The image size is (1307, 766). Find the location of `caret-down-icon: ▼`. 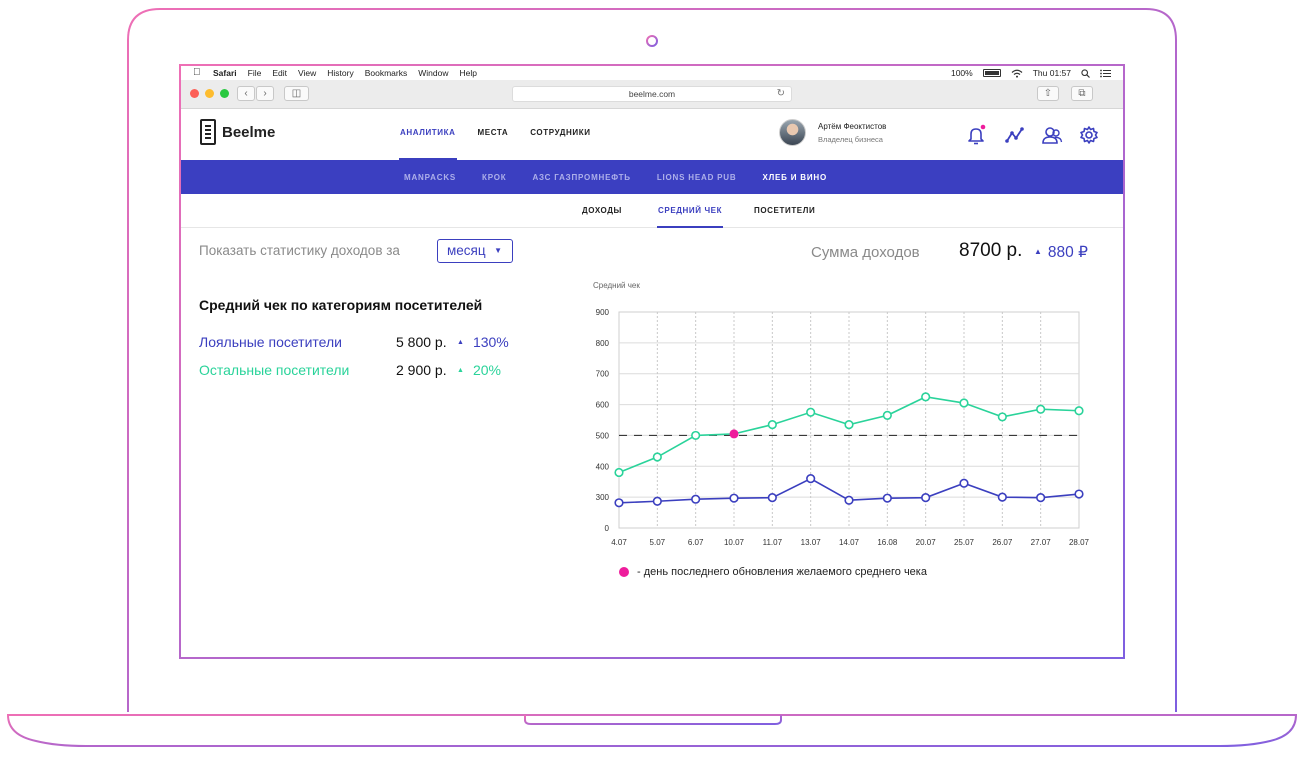

caret-down-icon: ▼ is located at coordinates (498, 250).